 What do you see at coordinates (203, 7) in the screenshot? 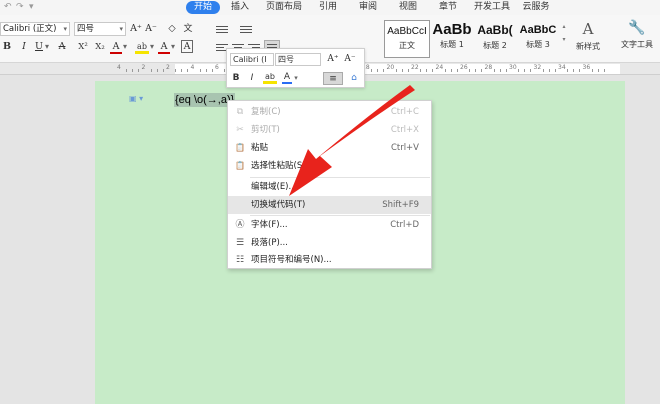
I see `tab-home: 开始` at bounding box center [203, 7].